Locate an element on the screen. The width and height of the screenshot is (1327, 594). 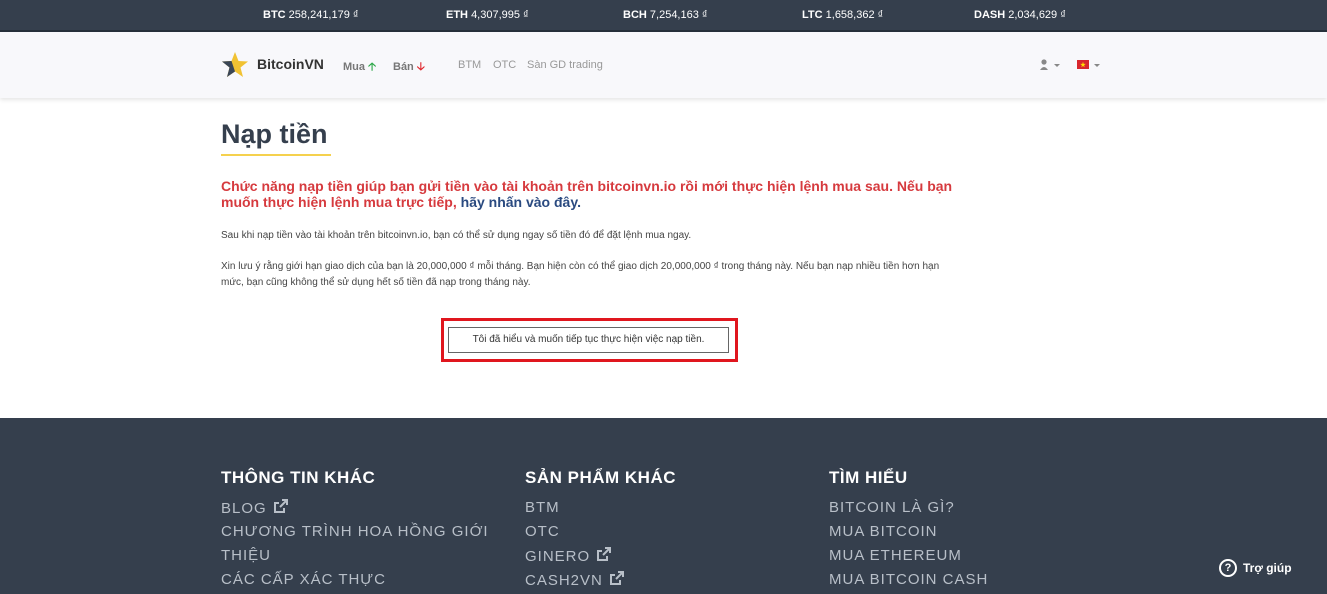
title-underline is located at coordinates (276, 155).